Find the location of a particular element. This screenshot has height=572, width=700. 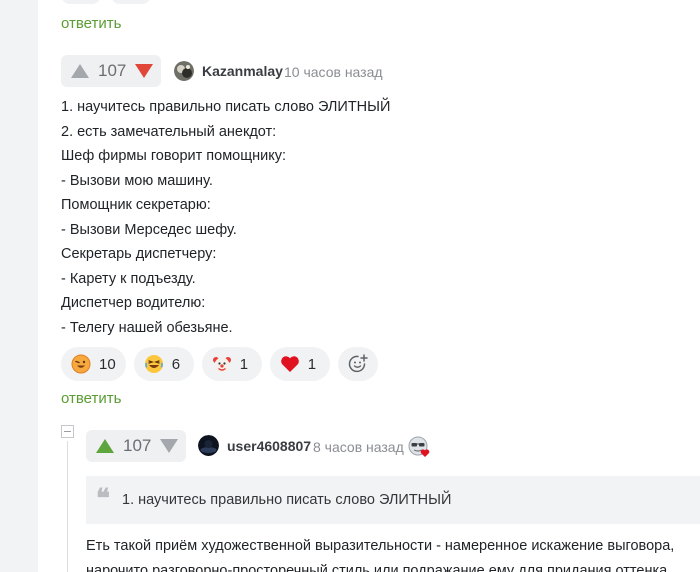

red-heart-icon is located at coordinates (289, 364).